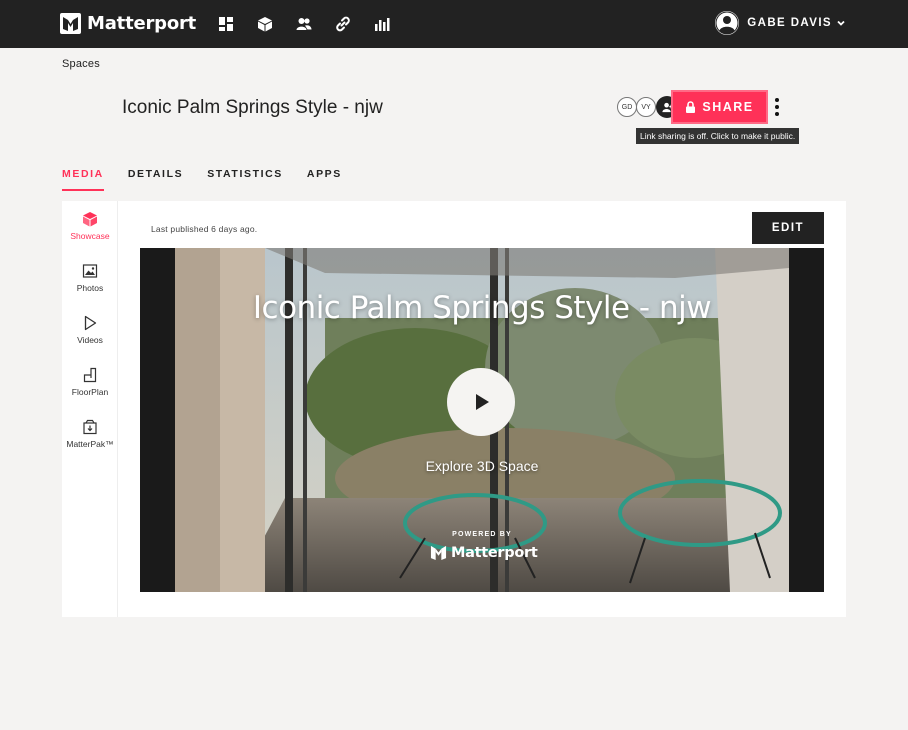  Describe the element at coordinates (90, 288) in the screenshot. I see `sidebar-item-label: Photos` at that location.